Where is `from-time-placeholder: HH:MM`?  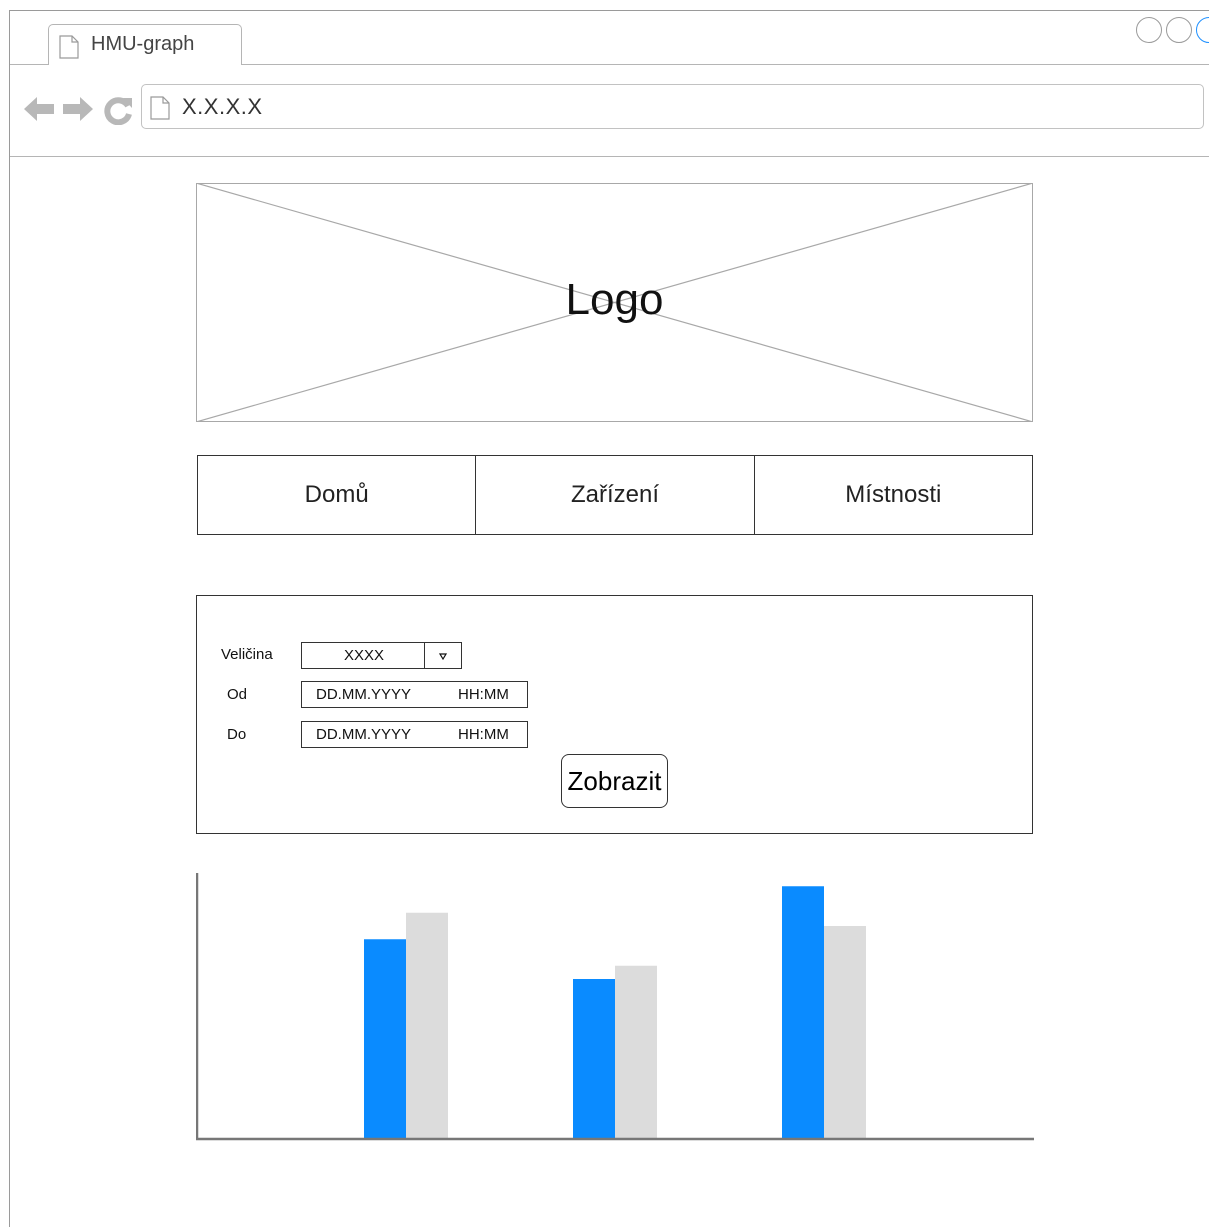
from-time-placeholder: HH:MM is located at coordinates (483, 694).